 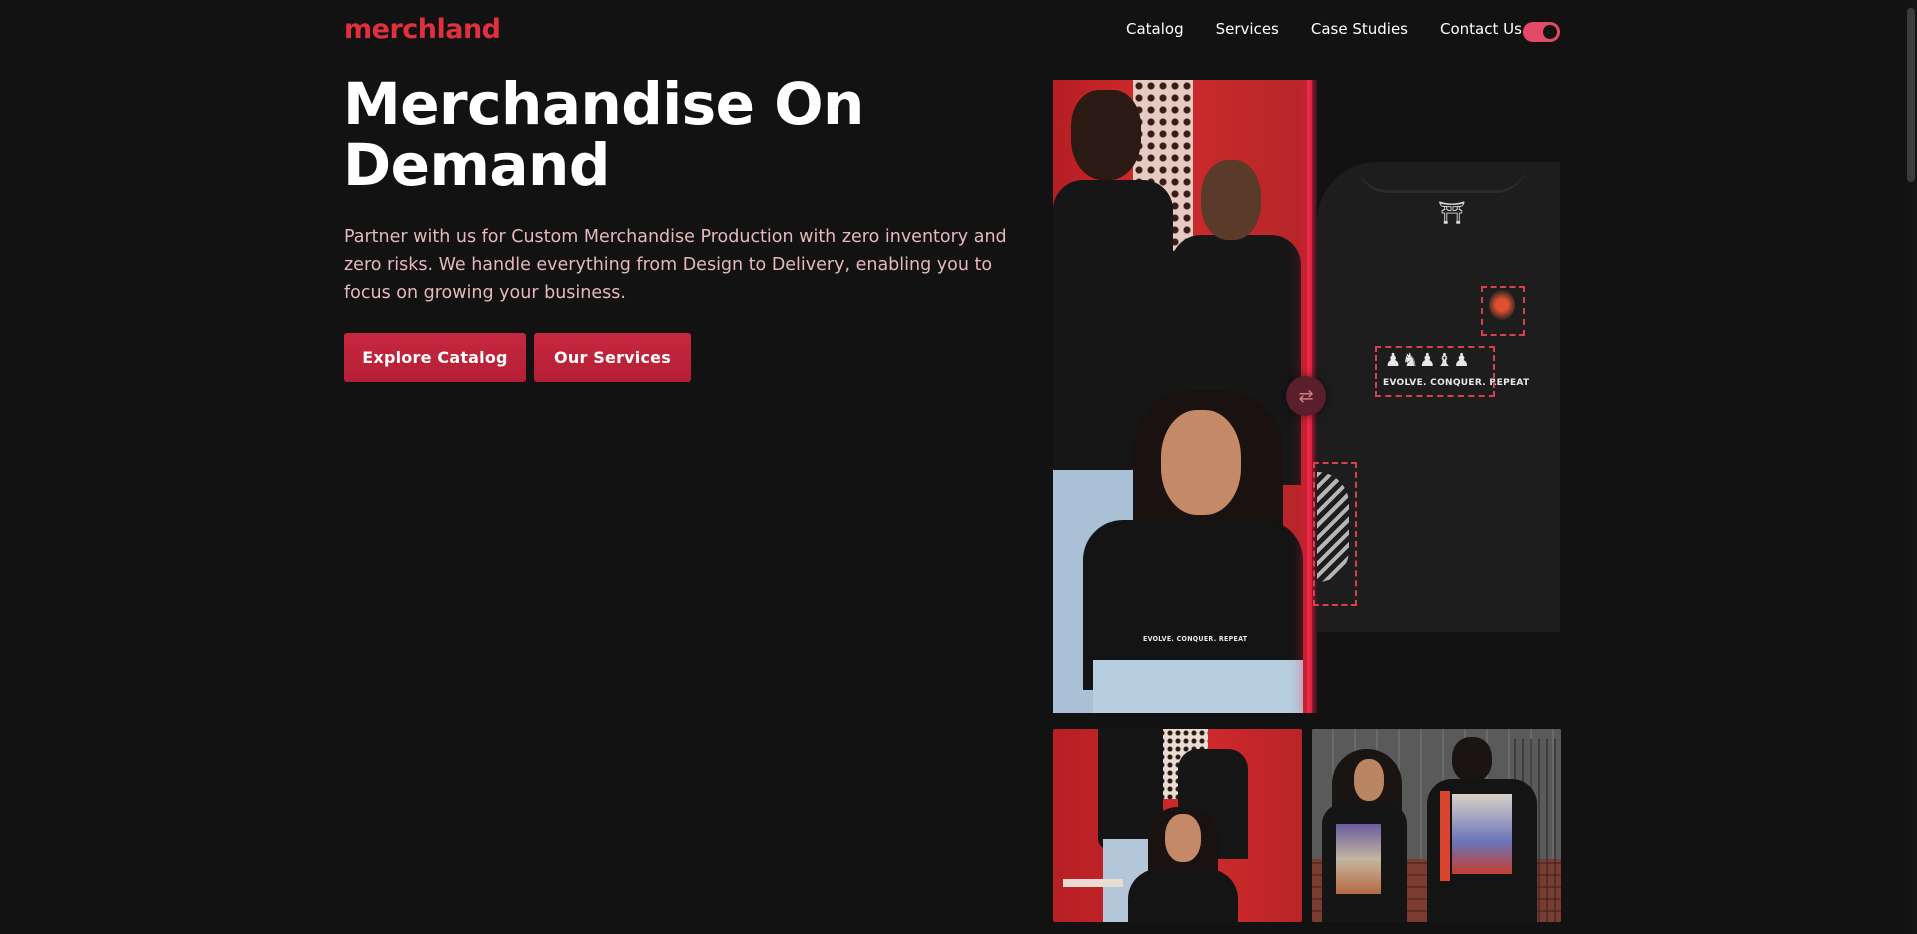 What do you see at coordinates (1198, 686) in the screenshot?
I see `model-3-jeans` at bounding box center [1198, 686].